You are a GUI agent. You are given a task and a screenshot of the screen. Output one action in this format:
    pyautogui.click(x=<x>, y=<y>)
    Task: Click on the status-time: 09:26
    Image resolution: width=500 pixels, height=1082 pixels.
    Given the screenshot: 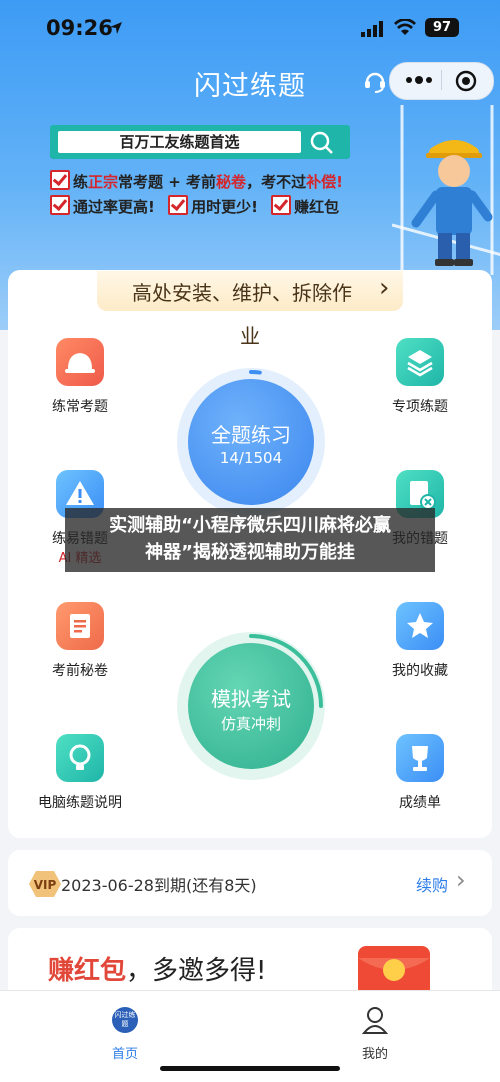 What is the action you would take?
    pyautogui.click(x=79, y=28)
    